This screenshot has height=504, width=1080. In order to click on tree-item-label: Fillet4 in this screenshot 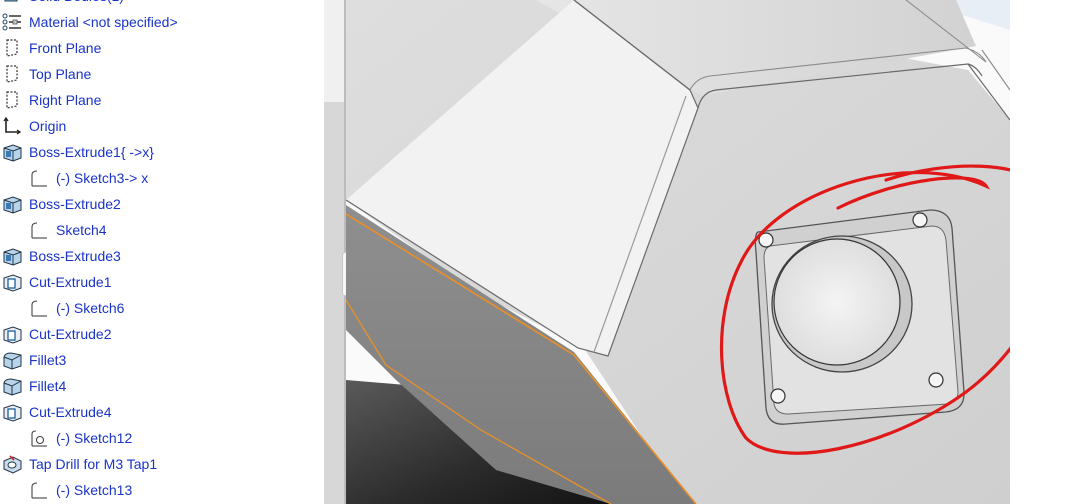, I will do `click(48, 386)`.